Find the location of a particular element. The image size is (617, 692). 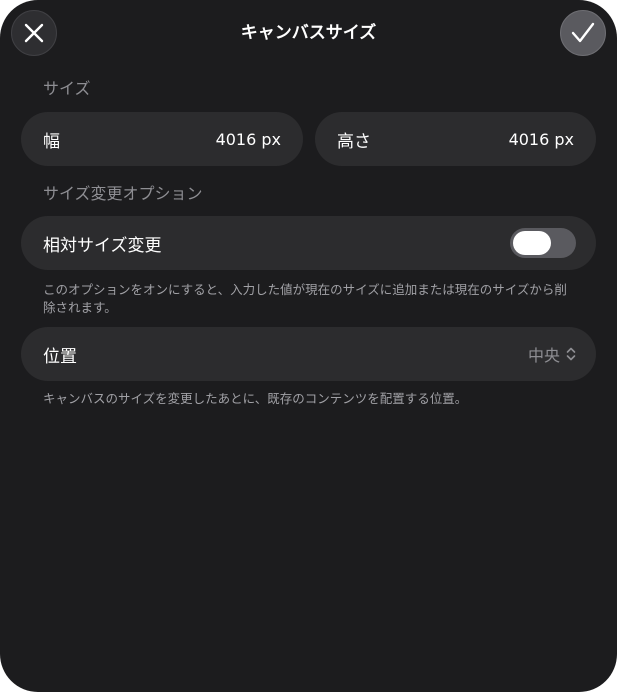

checkmark-icon is located at coordinates (583, 32).